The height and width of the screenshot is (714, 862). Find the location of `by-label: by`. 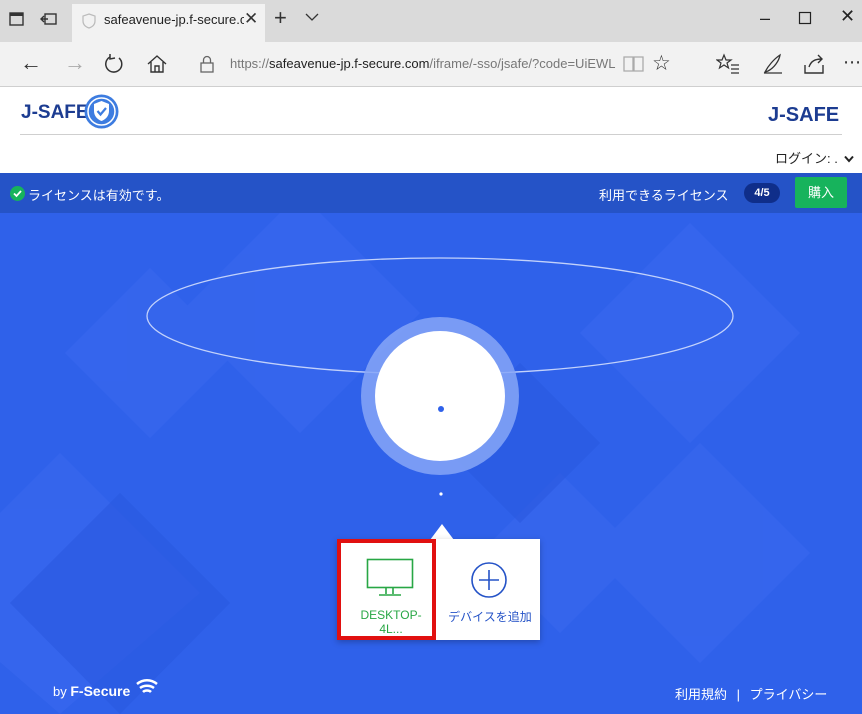

by-label: by is located at coordinates (60, 691).